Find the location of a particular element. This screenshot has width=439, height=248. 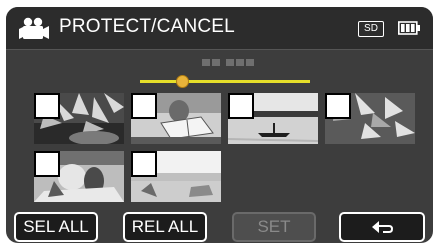

video-camera-icon is located at coordinates (34, 28).